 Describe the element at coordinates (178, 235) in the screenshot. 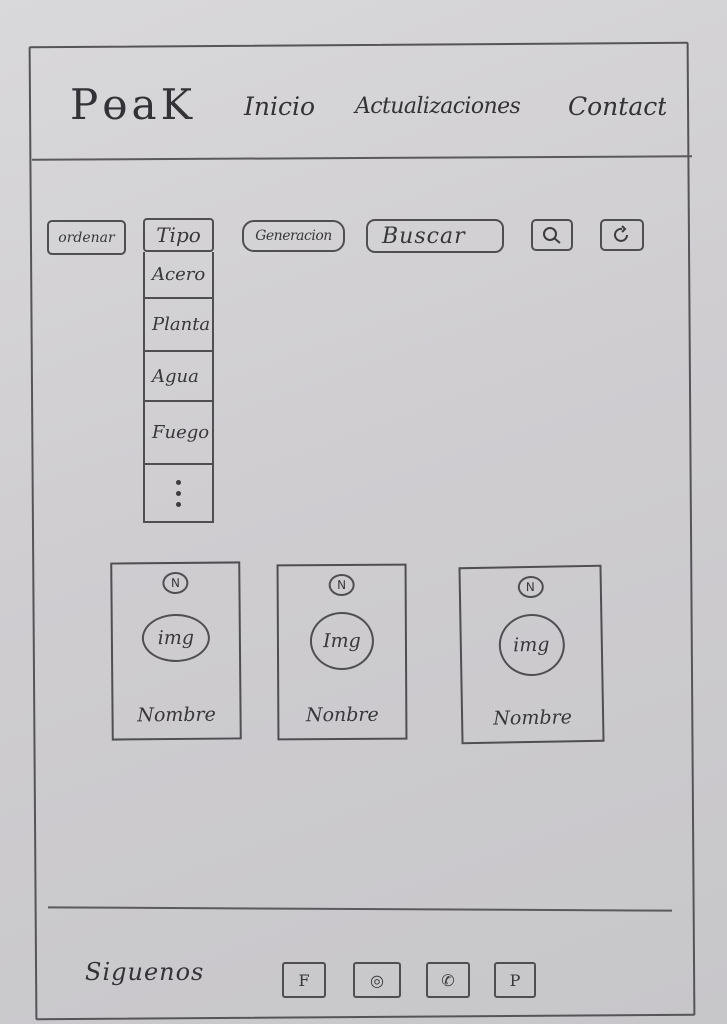

I see `tipo-dropdown-button: Tipo` at that location.